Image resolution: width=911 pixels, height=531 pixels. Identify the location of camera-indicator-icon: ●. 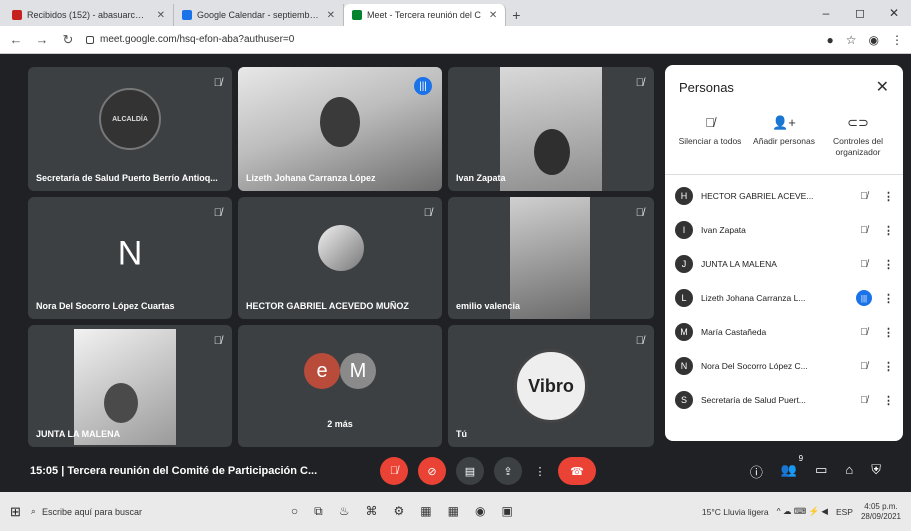
(830, 40).